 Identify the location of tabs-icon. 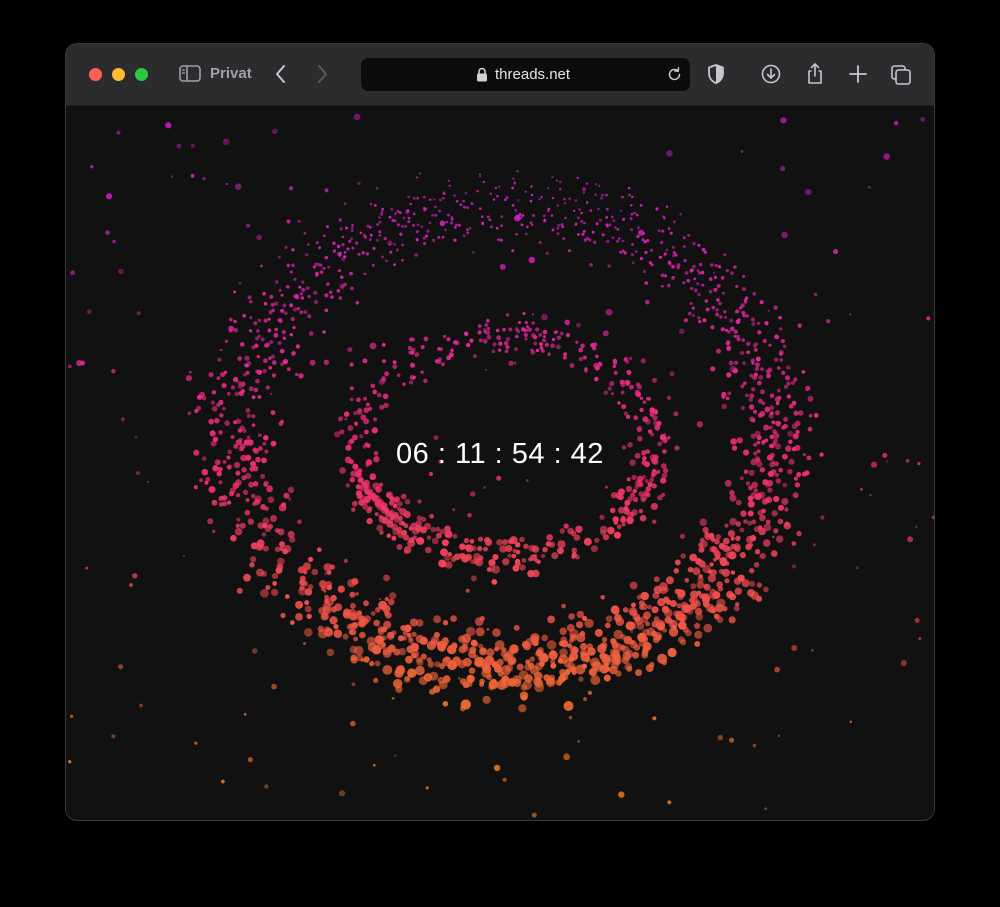
(901, 74).